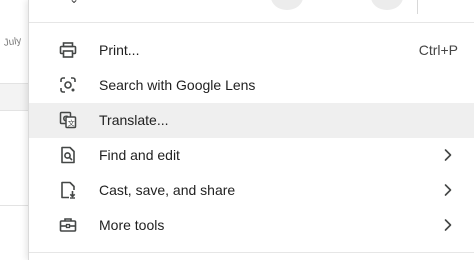 The image size is (474, 260). Describe the element at coordinates (71, 123) in the screenshot. I see `svg-text: 文` at that location.